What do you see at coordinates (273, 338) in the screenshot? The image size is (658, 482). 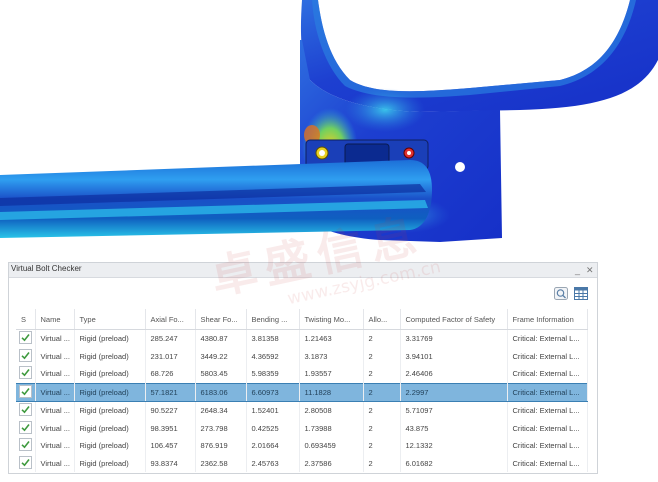 I see `cell-bending-moment: 3.81358` at bounding box center [273, 338].